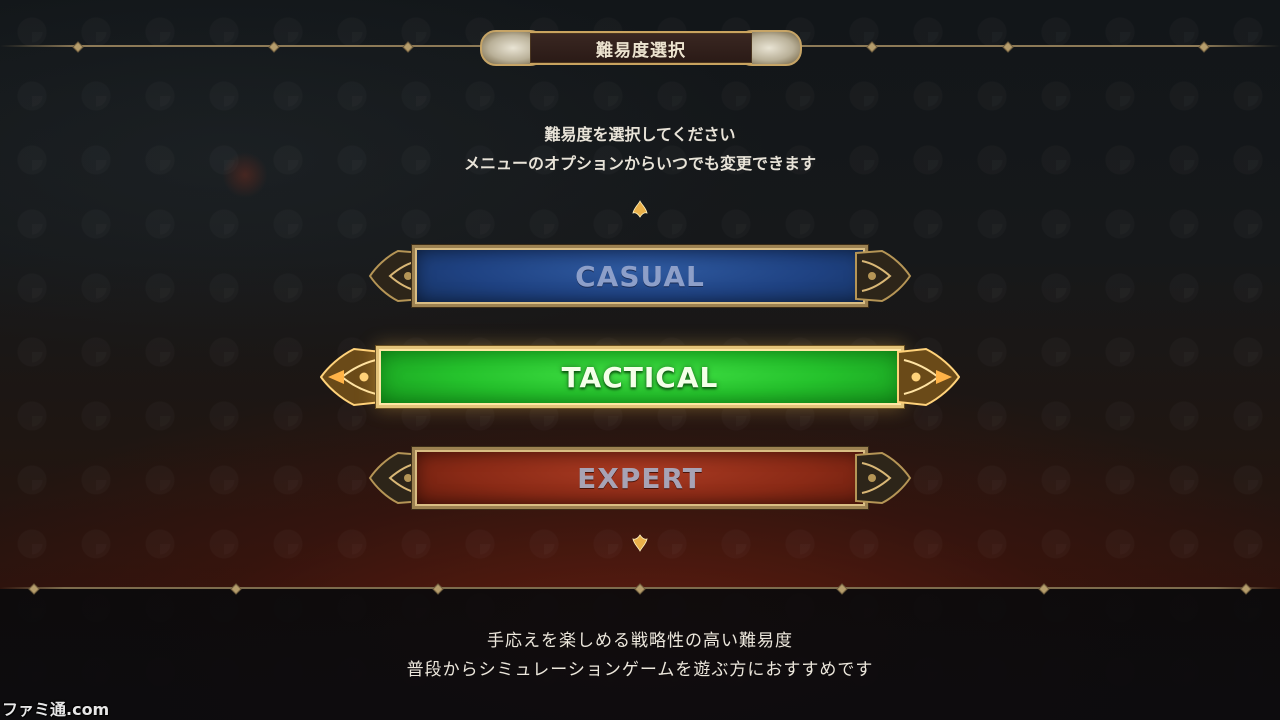  I want to click on difficulty-option-casual: CASUAL, so click(640, 276).